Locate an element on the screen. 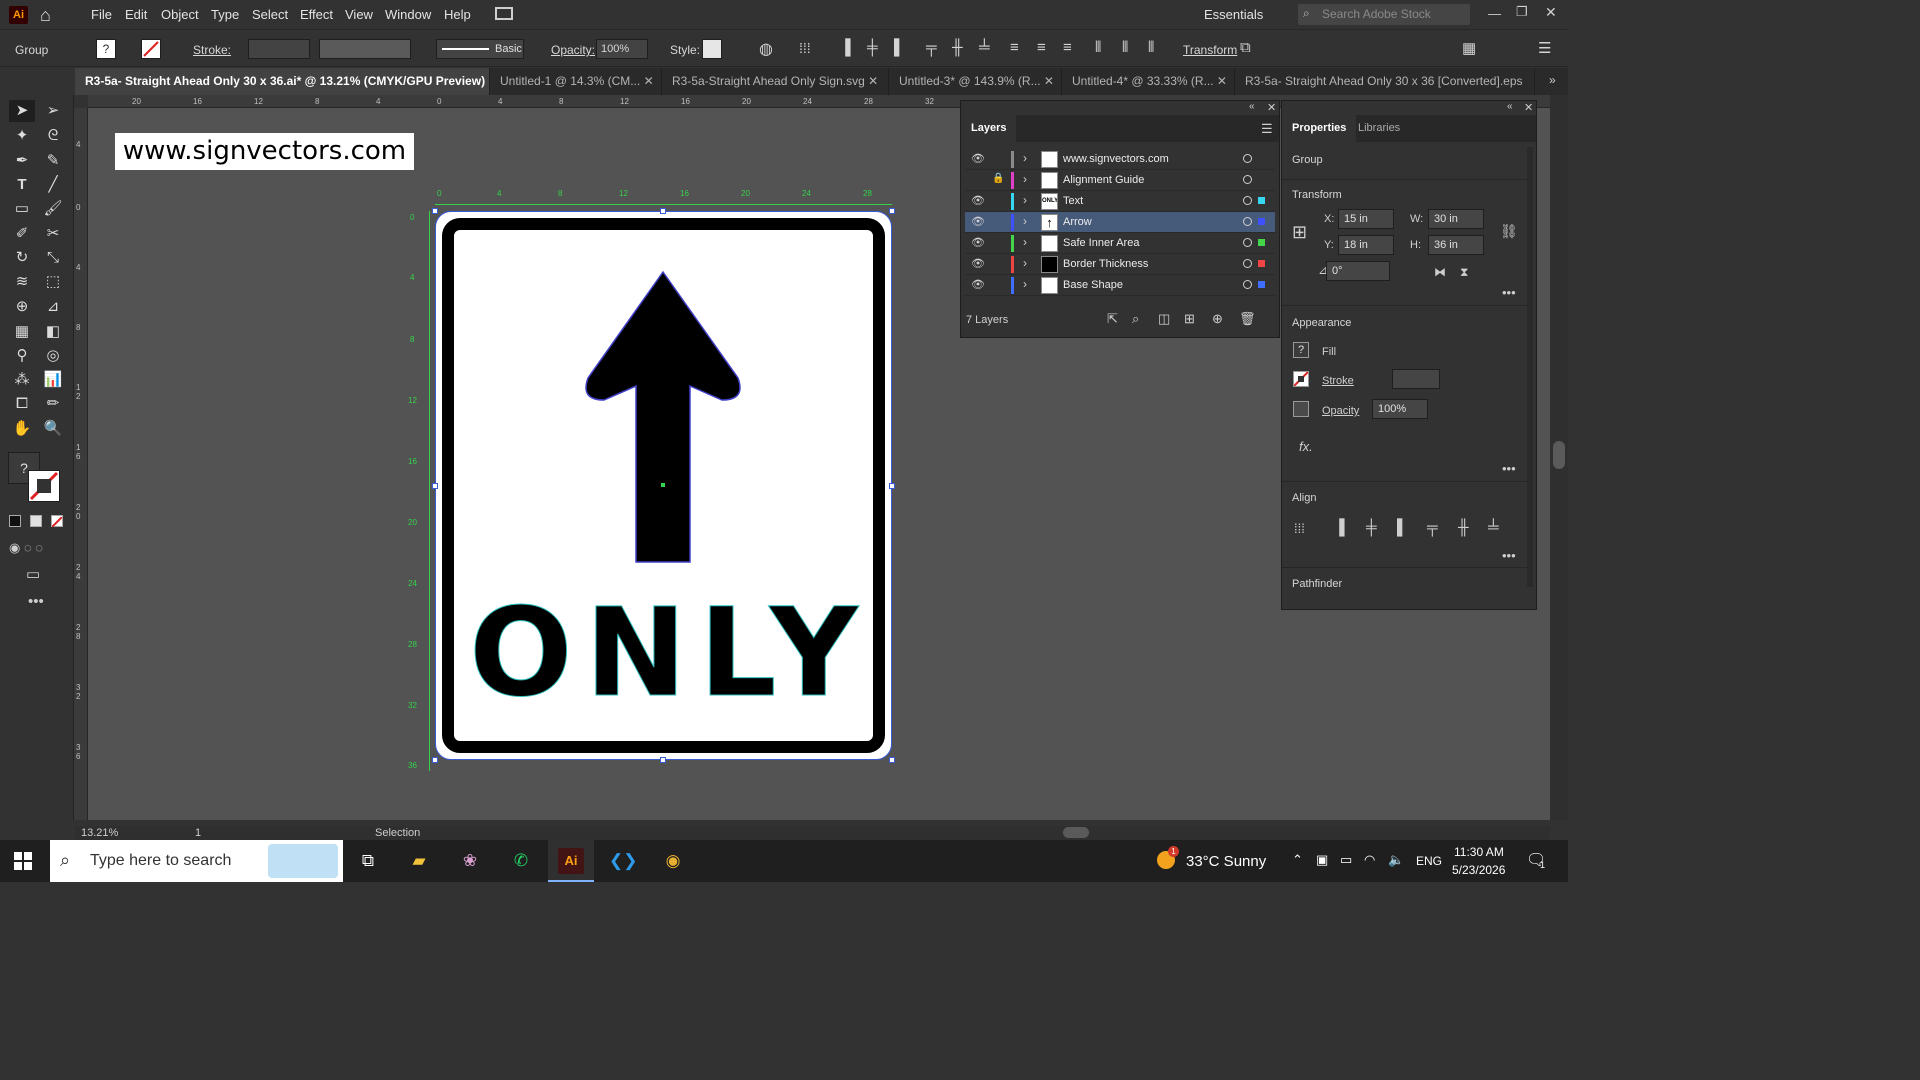  gradient-mode-icon is located at coordinates (36, 521).